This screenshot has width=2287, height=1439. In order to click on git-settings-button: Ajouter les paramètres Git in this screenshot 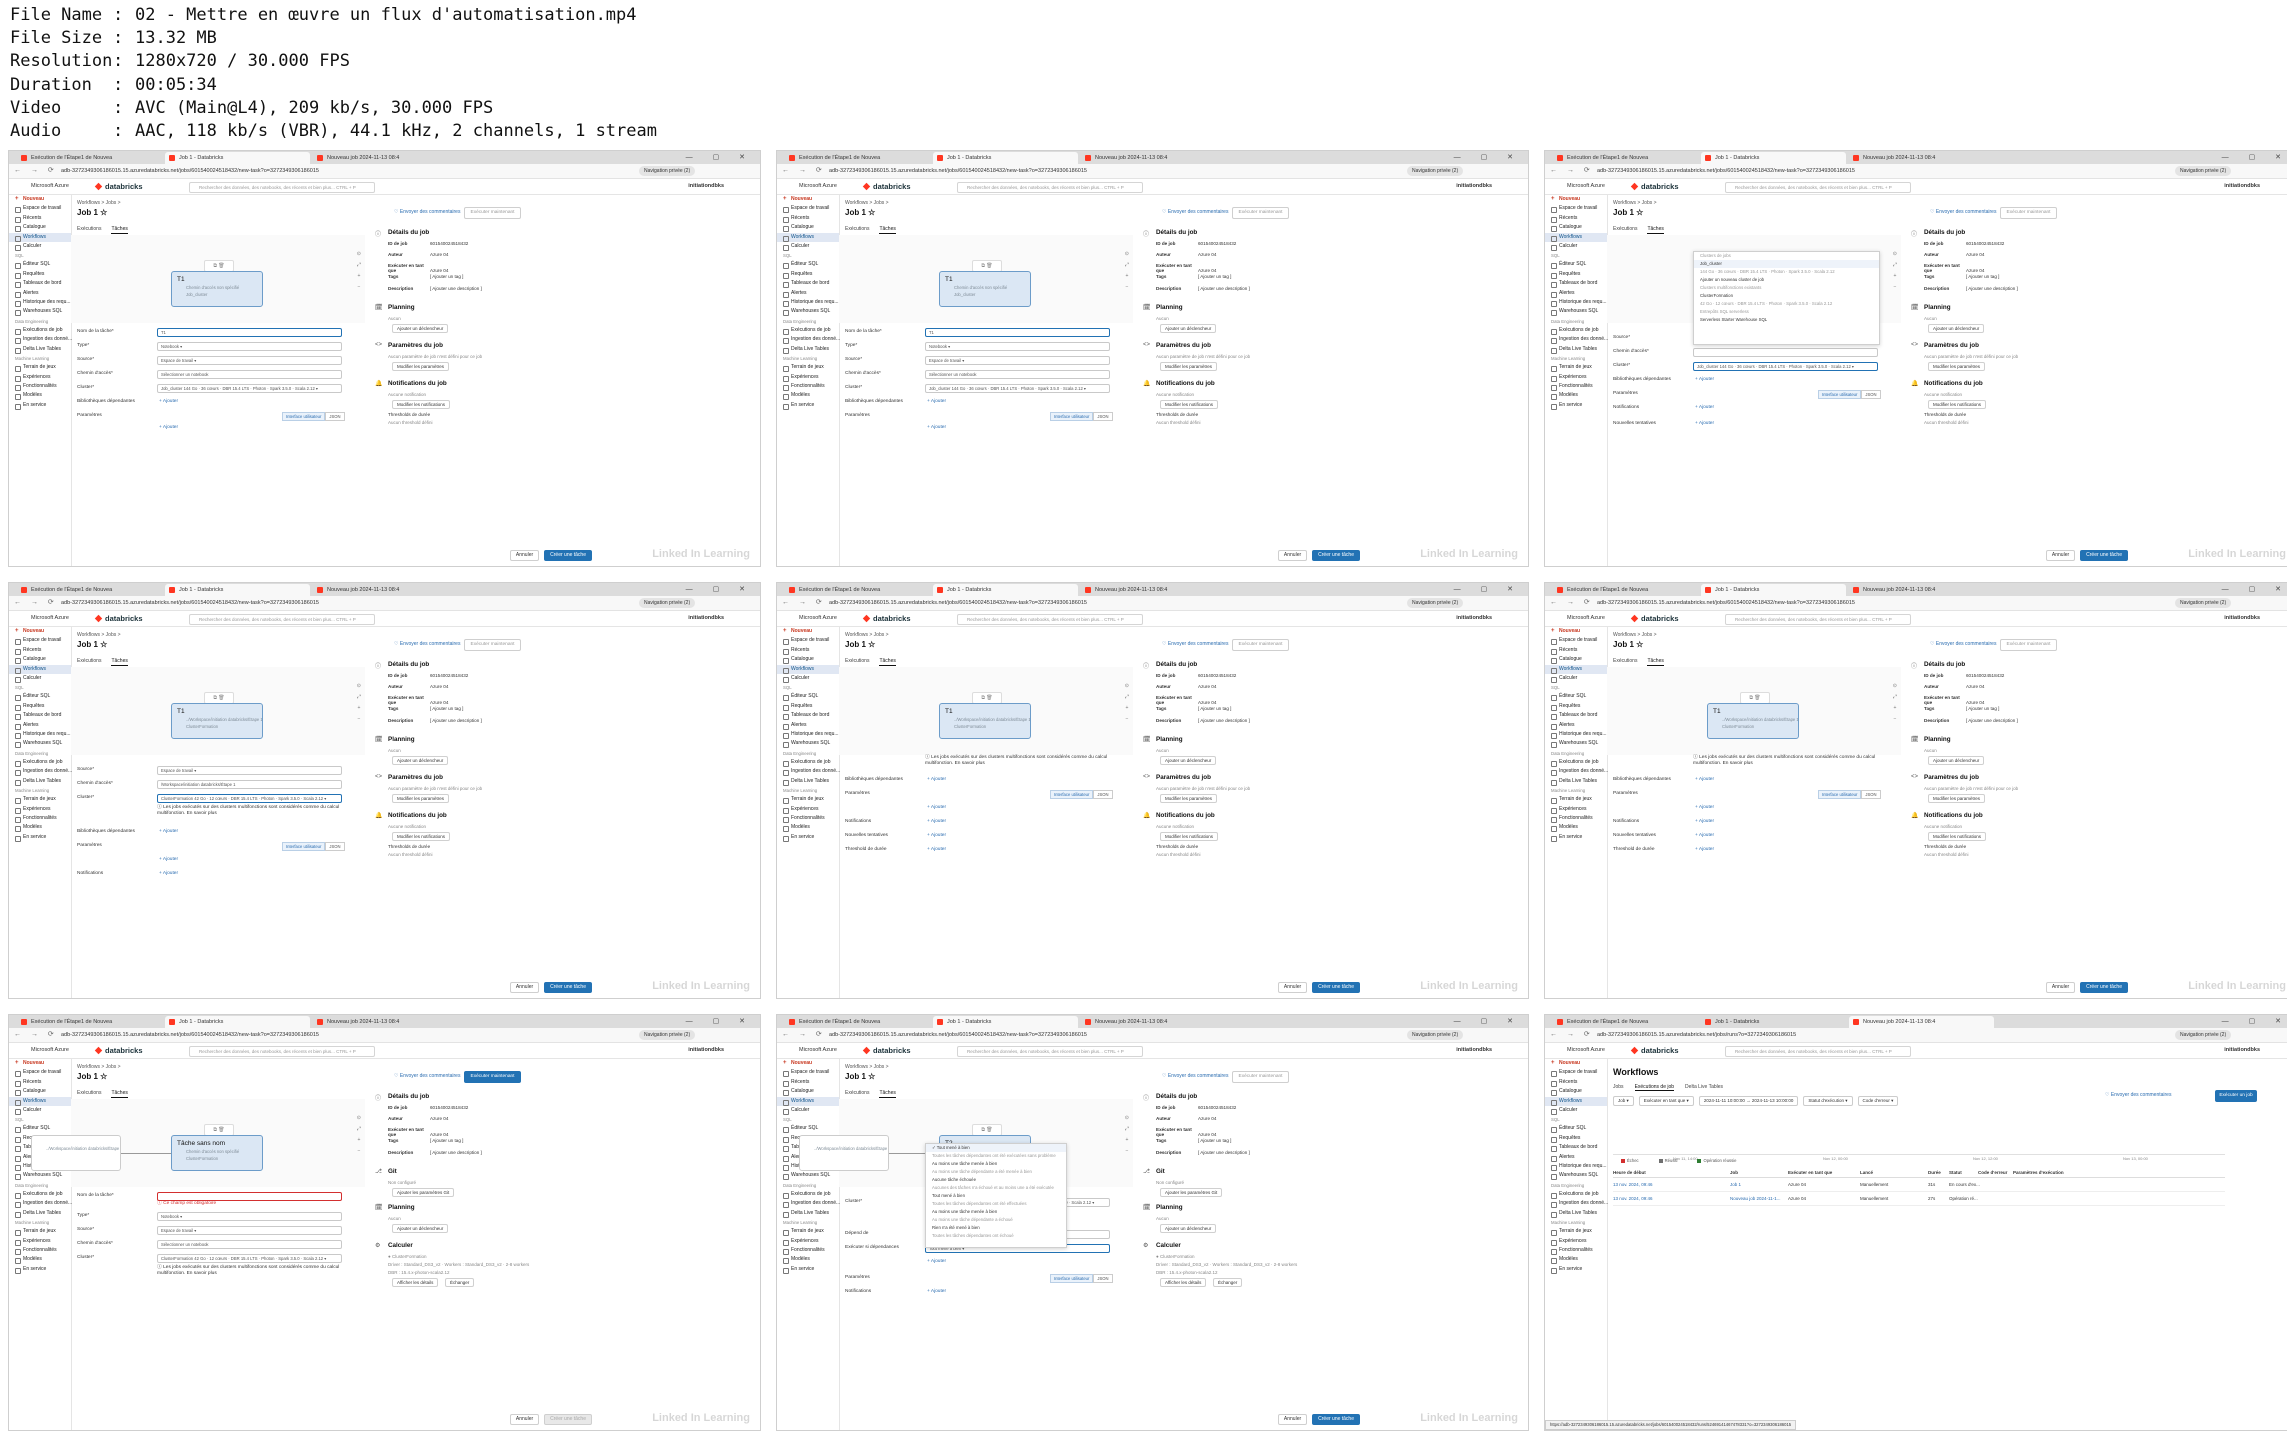, I will do `click(1191, 1192)`.